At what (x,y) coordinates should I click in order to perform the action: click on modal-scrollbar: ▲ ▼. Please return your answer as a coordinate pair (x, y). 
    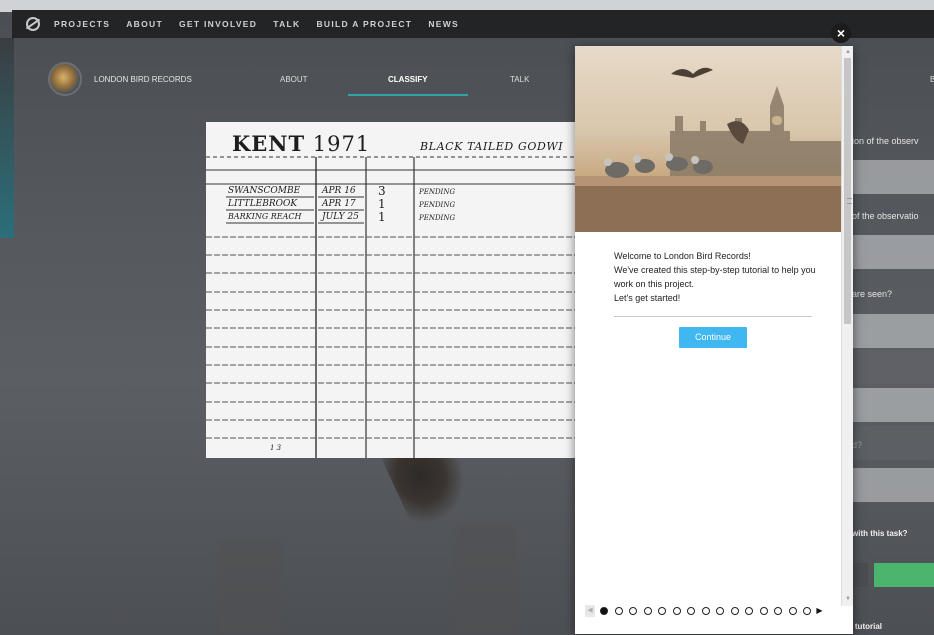
    Looking at the image, I should click on (847, 326).